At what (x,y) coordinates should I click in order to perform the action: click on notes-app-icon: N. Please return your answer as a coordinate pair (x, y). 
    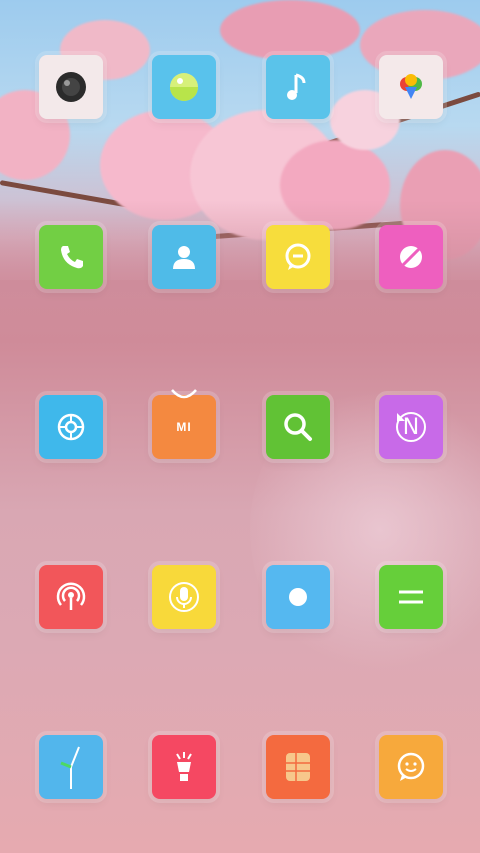
    Looking at the image, I should click on (411, 427).